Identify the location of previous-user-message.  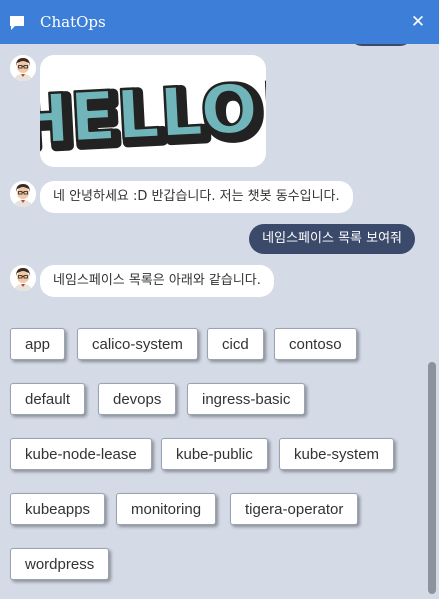
(381, 45).